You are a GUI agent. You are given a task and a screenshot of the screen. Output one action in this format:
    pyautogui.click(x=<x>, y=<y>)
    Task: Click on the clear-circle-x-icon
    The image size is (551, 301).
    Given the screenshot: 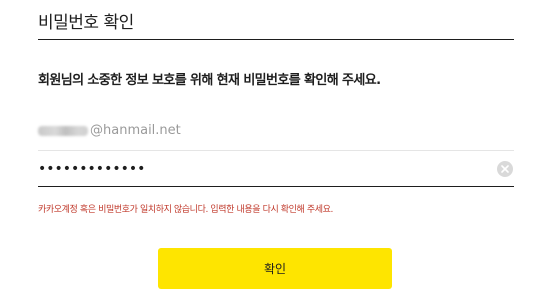 What is the action you would take?
    pyautogui.click(x=505, y=169)
    